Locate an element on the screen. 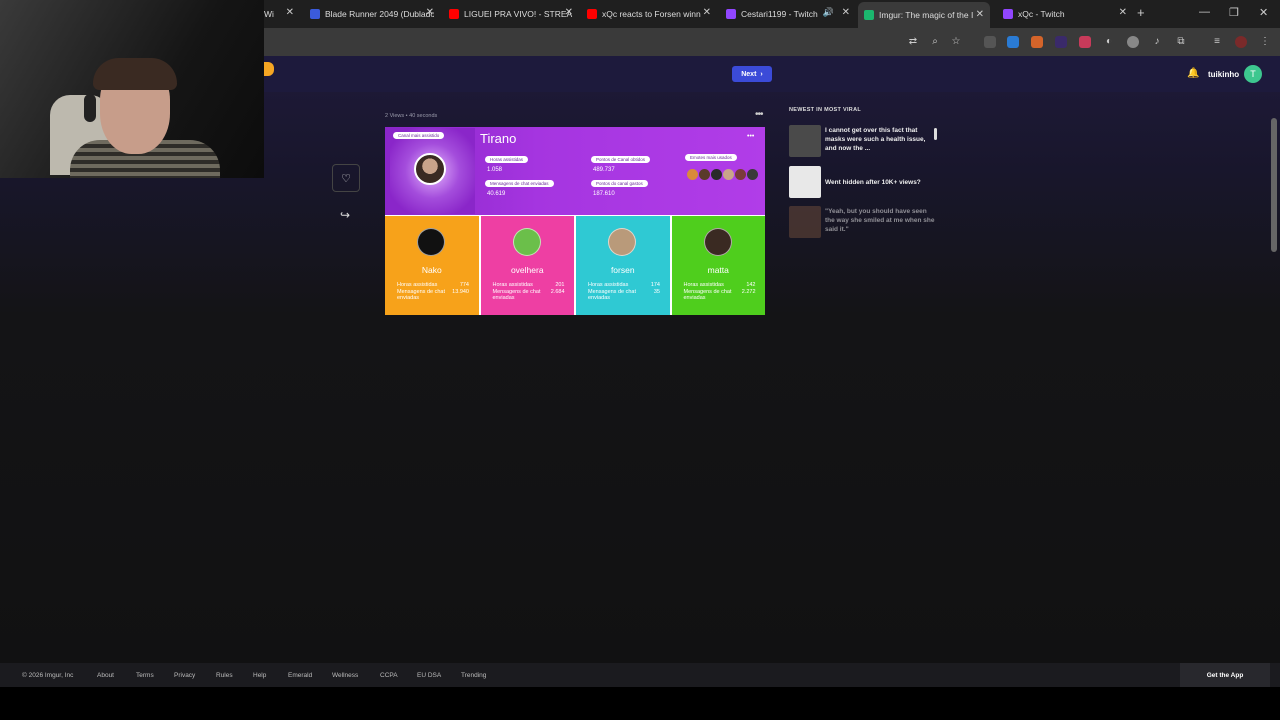  extension-icon: ◐ is located at coordinates (1109, 42).